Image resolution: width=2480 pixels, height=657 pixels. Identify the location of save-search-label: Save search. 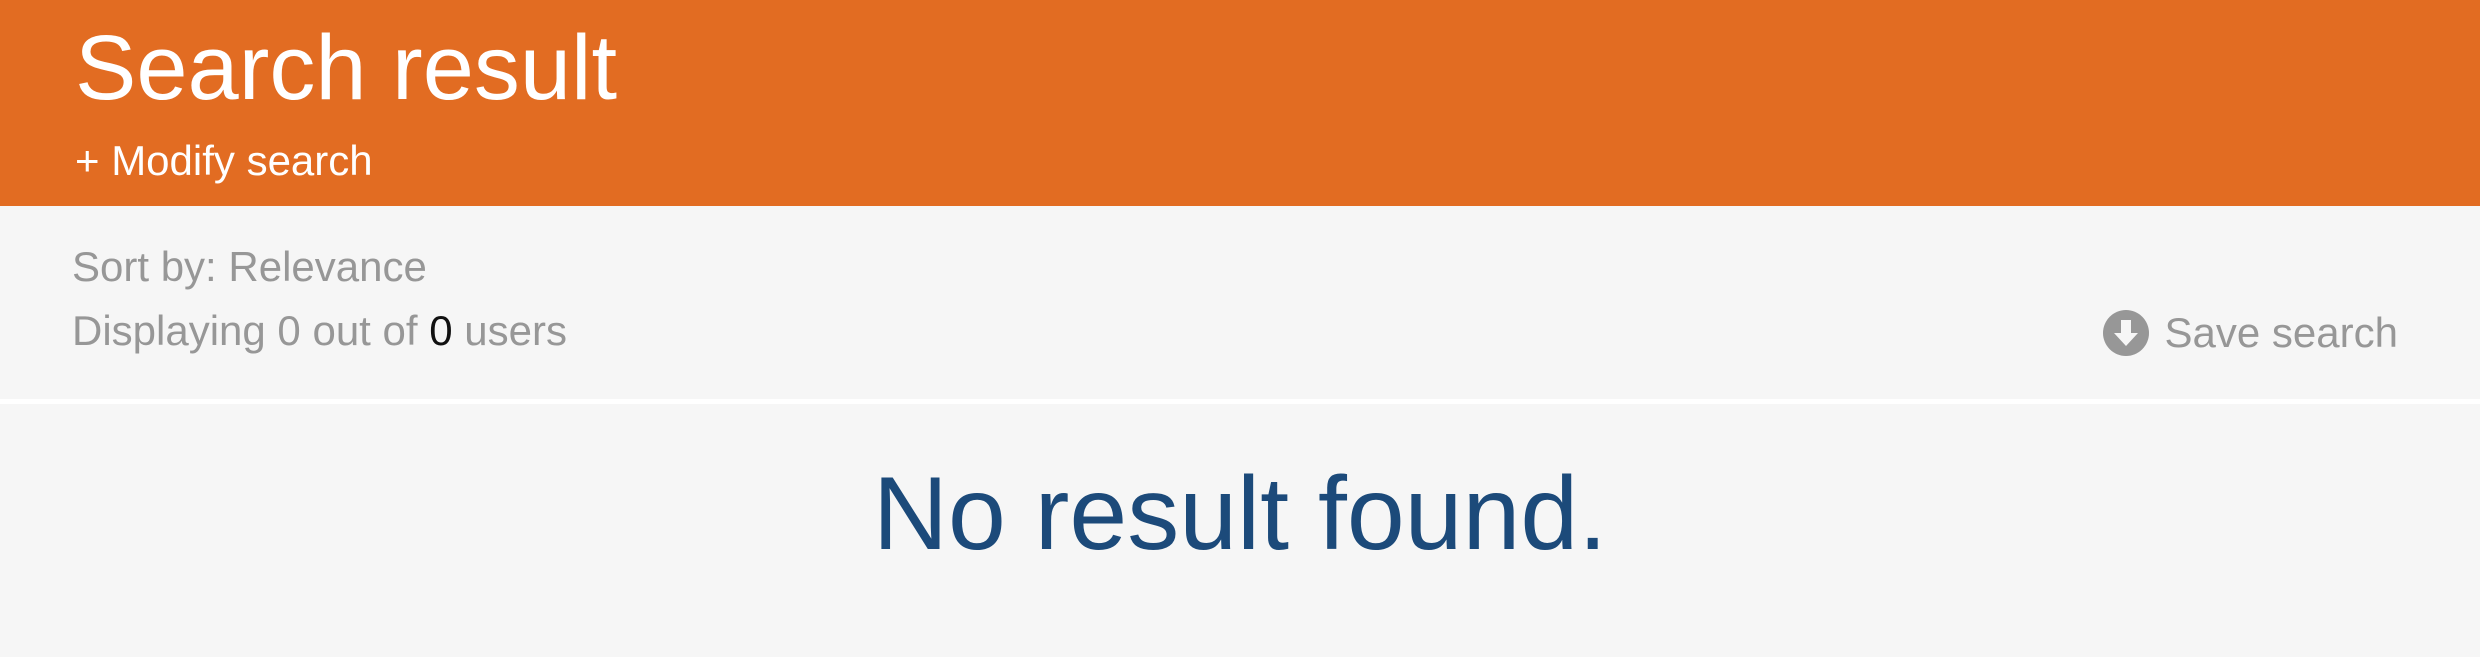
(2281, 332).